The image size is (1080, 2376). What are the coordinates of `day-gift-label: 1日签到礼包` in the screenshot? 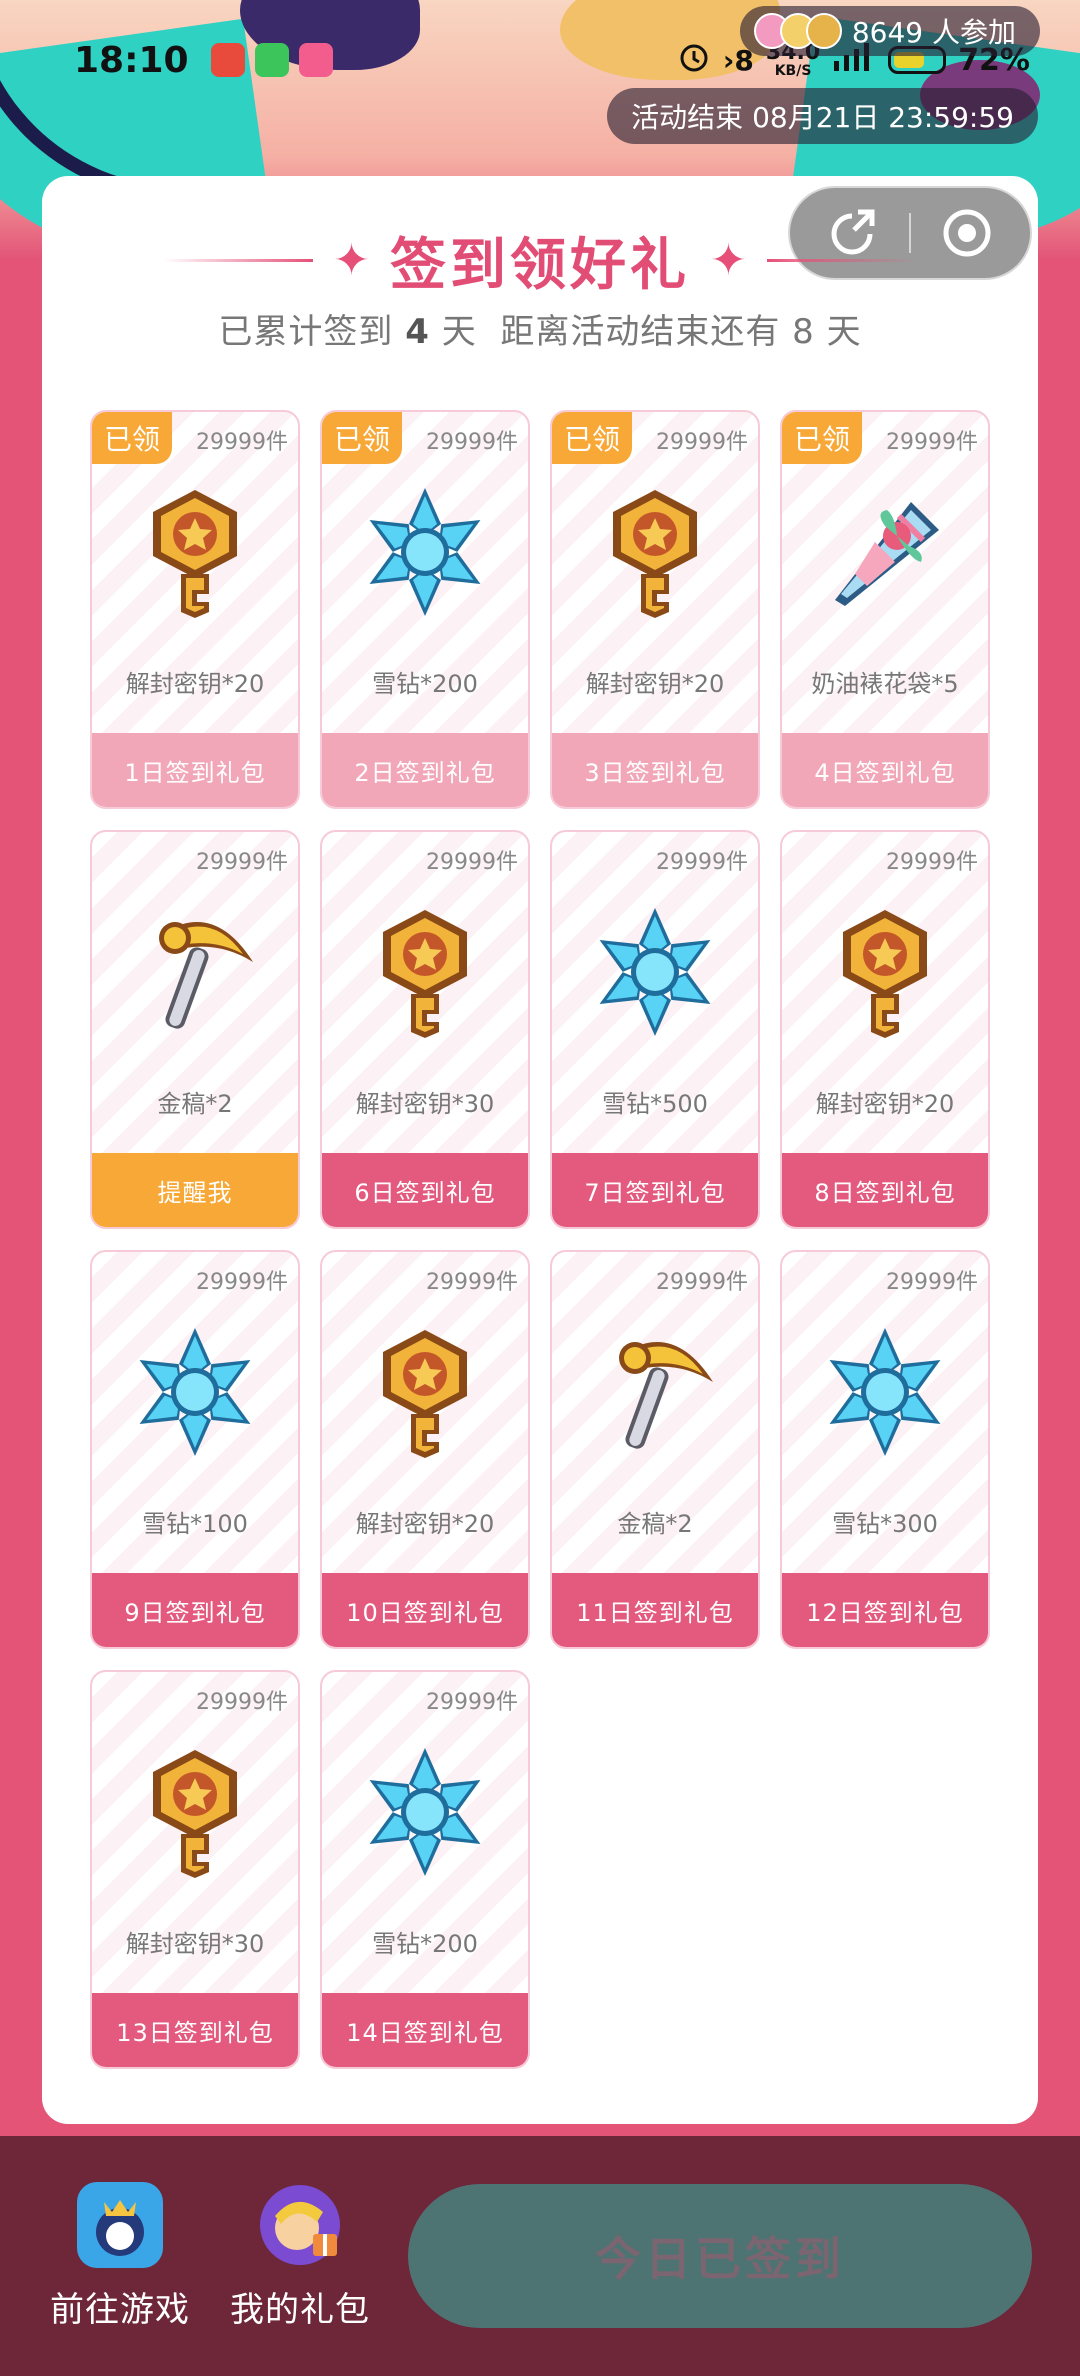 It's located at (195, 770).